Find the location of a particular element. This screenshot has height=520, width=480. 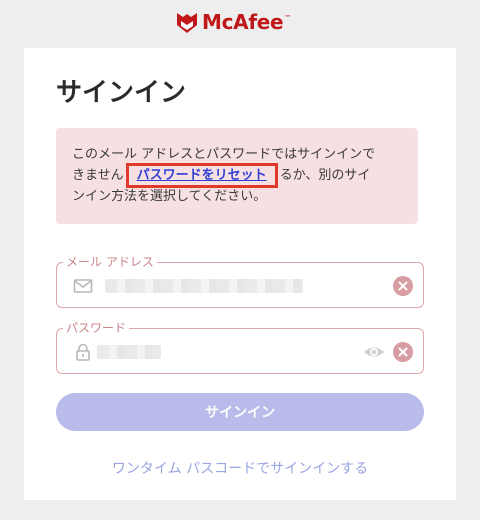

brand-name: McAfee is located at coordinates (243, 22).